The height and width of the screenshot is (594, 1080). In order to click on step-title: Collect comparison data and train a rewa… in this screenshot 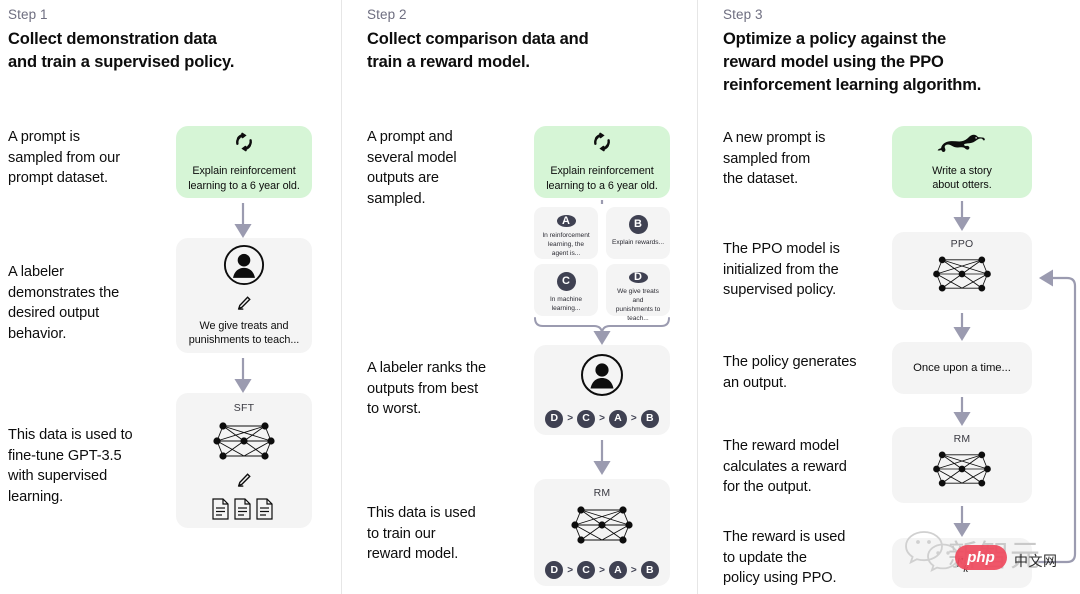, I will do `click(532, 51)`.